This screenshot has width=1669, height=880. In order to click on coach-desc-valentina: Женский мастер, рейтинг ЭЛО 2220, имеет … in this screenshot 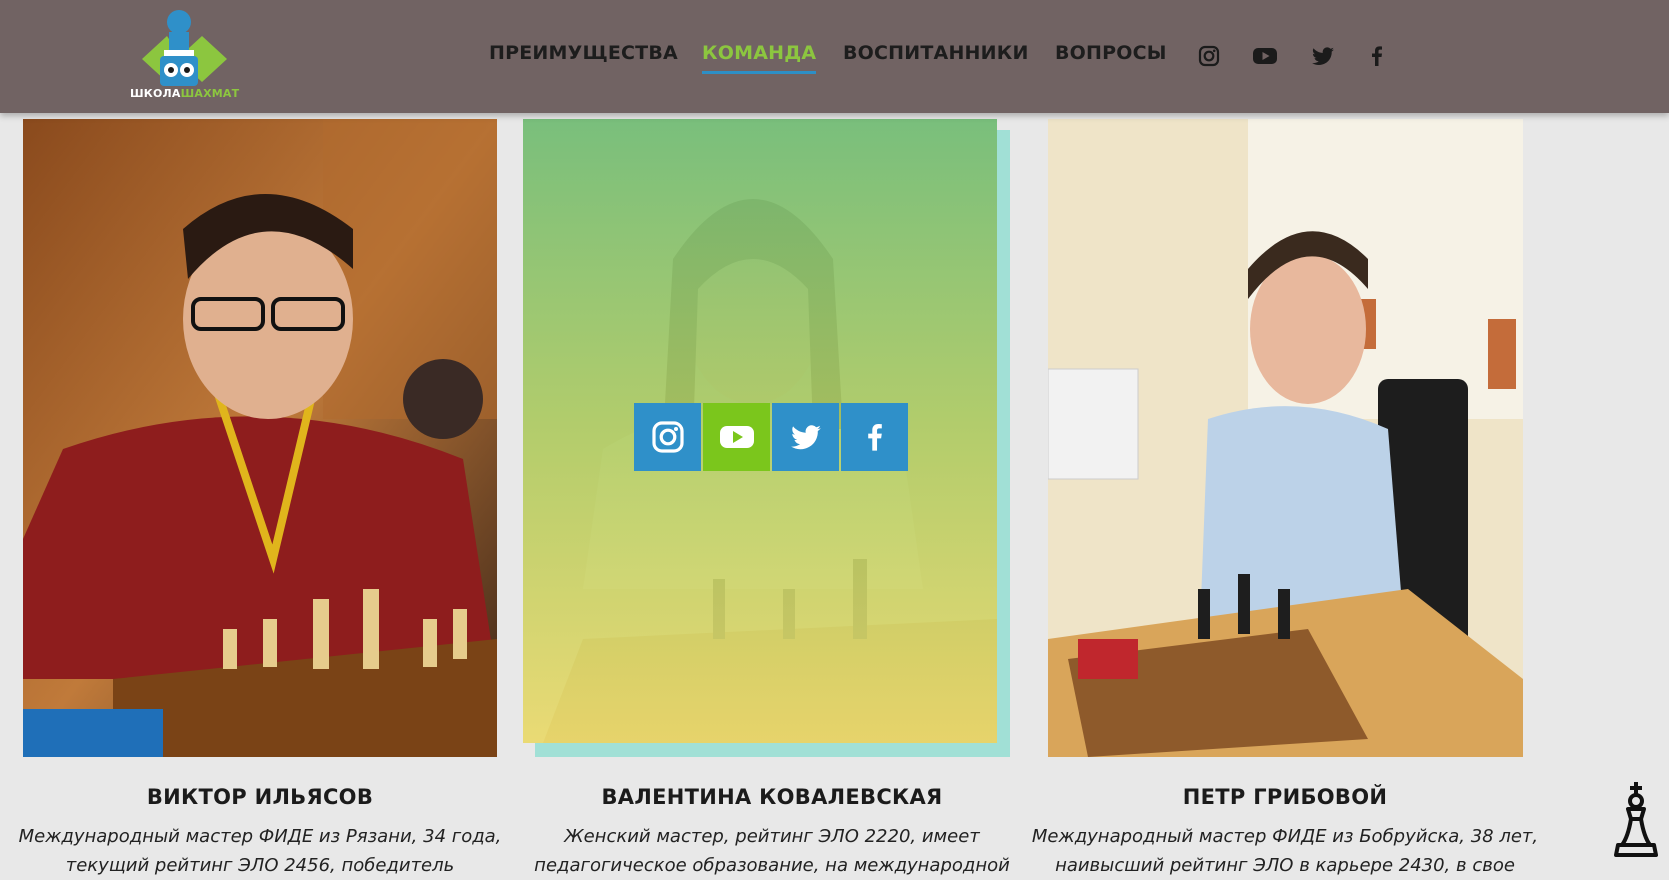, I will do `click(772, 851)`.